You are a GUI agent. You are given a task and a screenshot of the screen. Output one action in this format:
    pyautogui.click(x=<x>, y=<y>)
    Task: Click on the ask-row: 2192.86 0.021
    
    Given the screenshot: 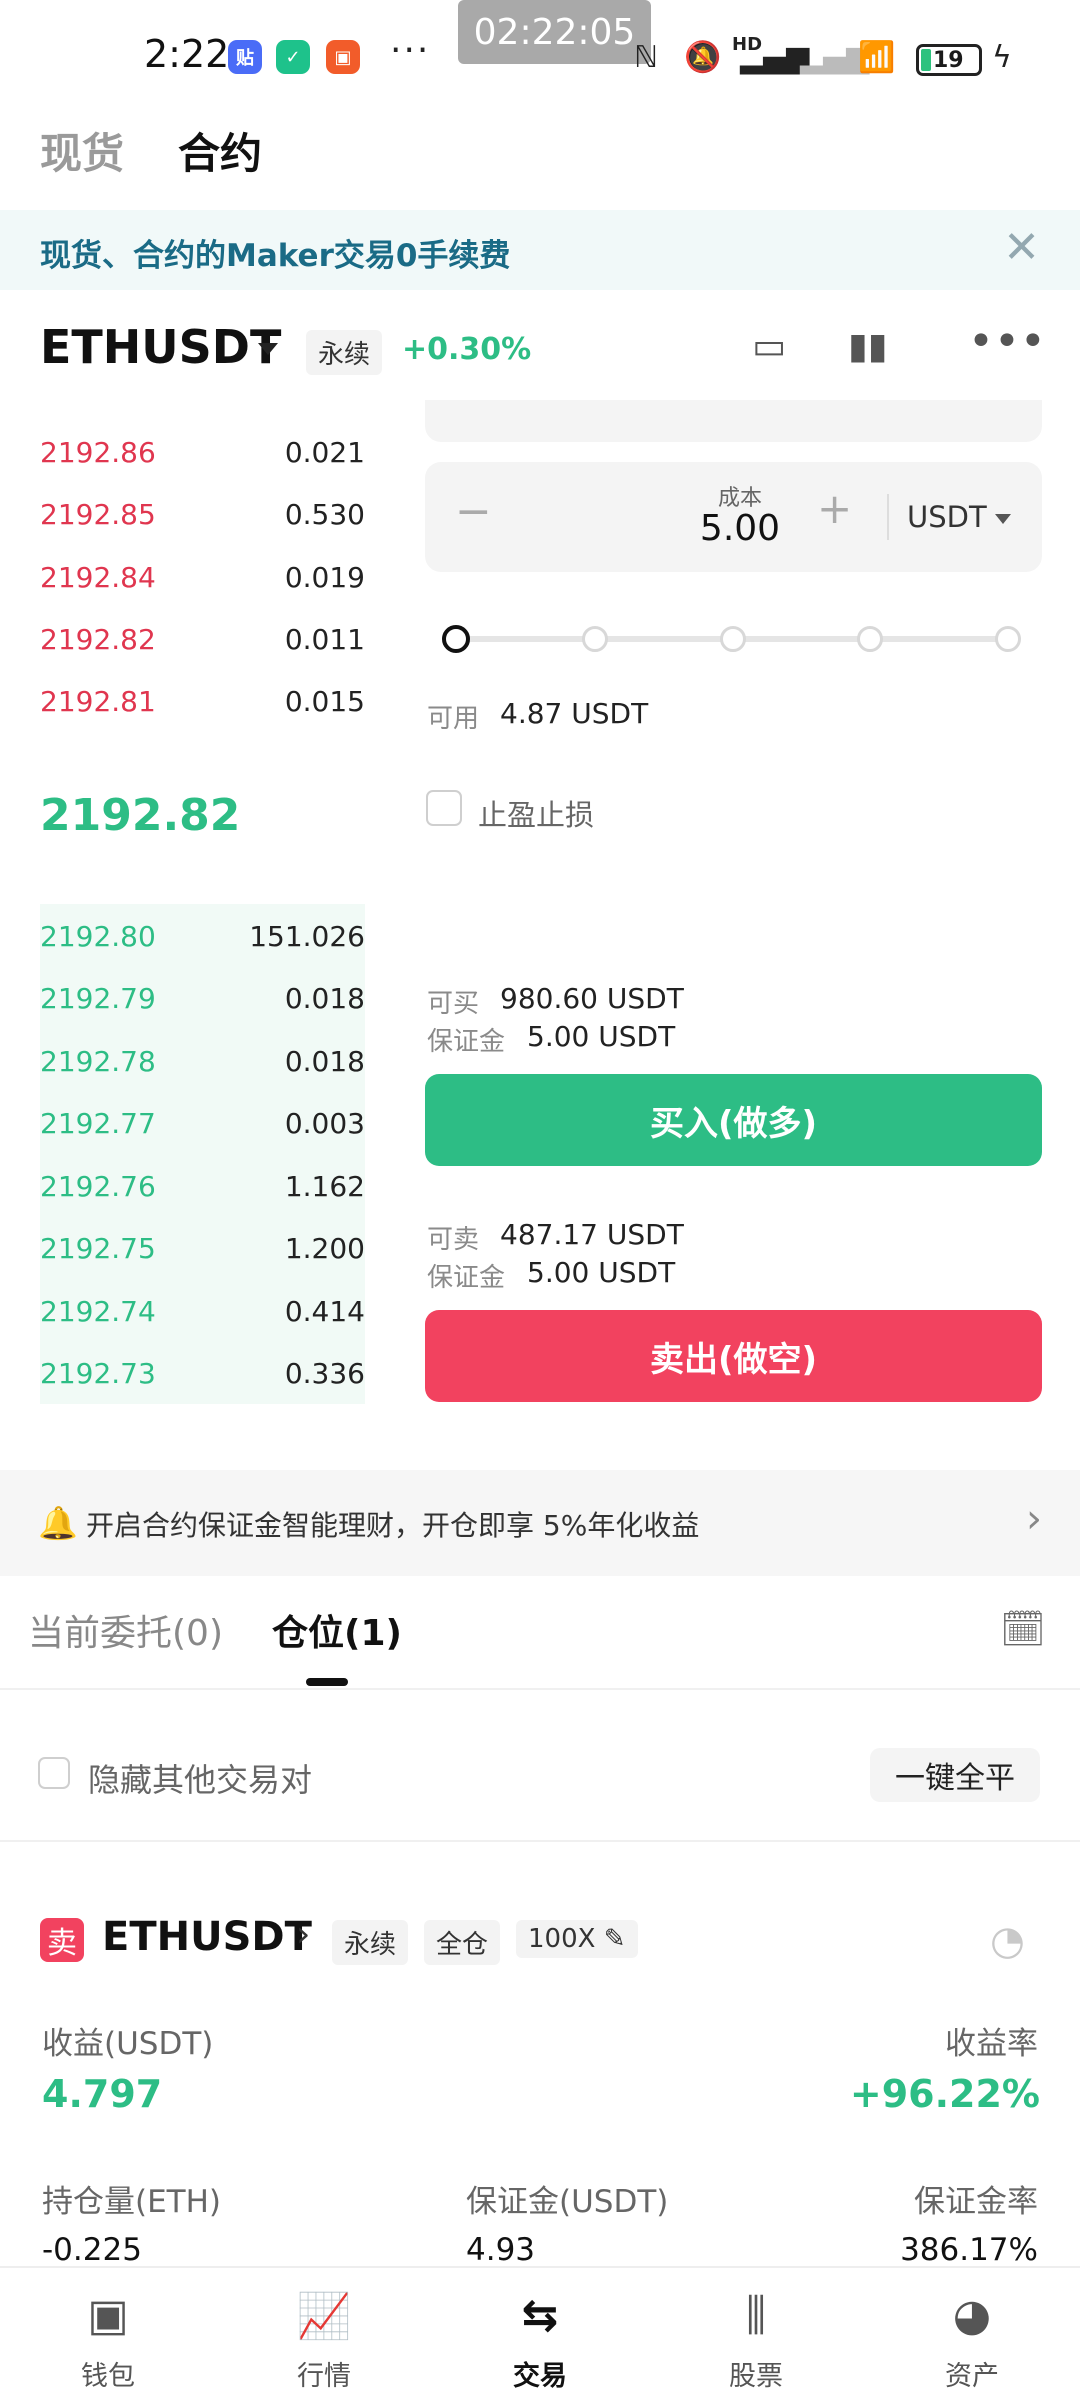 What is the action you would take?
    pyautogui.click(x=202, y=451)
    